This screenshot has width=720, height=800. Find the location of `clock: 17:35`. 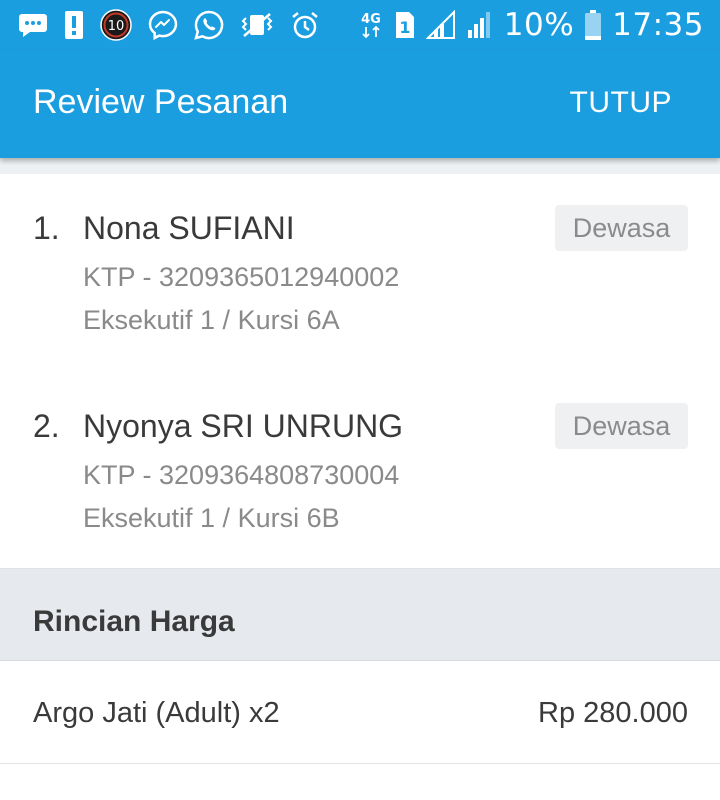

clock: 17:35 is located at coordinates (658, 25).